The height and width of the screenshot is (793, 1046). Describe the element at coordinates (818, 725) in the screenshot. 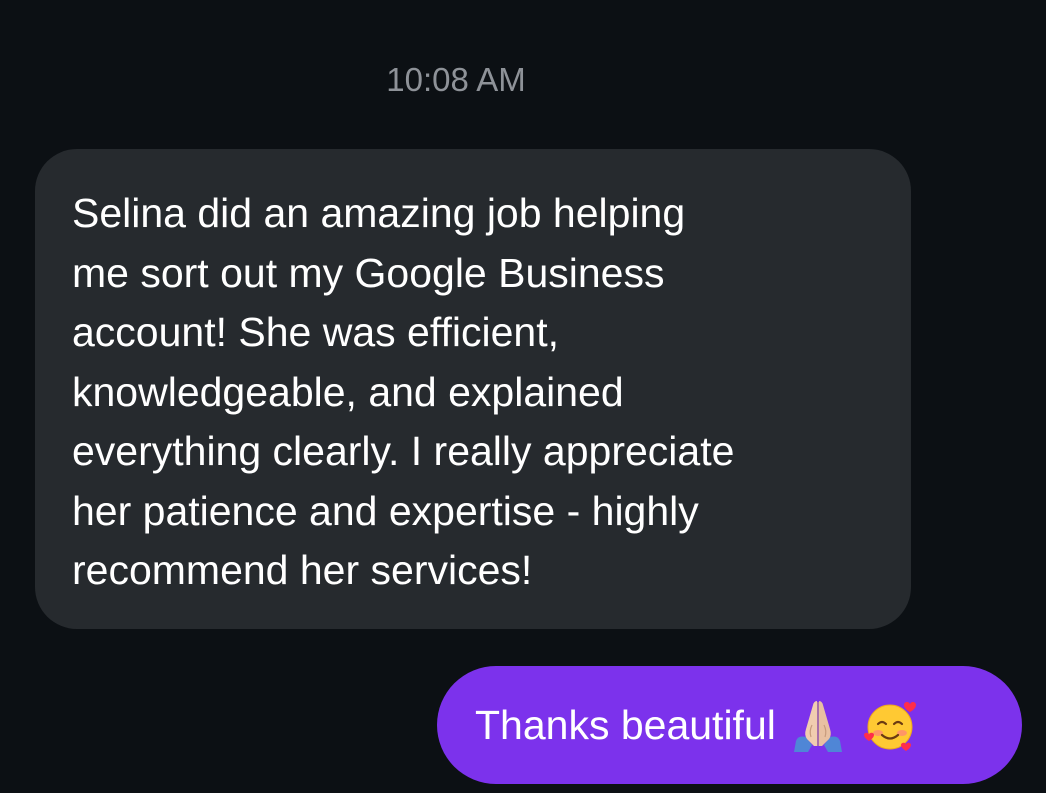

I see `folded-hands-icon` at that location.